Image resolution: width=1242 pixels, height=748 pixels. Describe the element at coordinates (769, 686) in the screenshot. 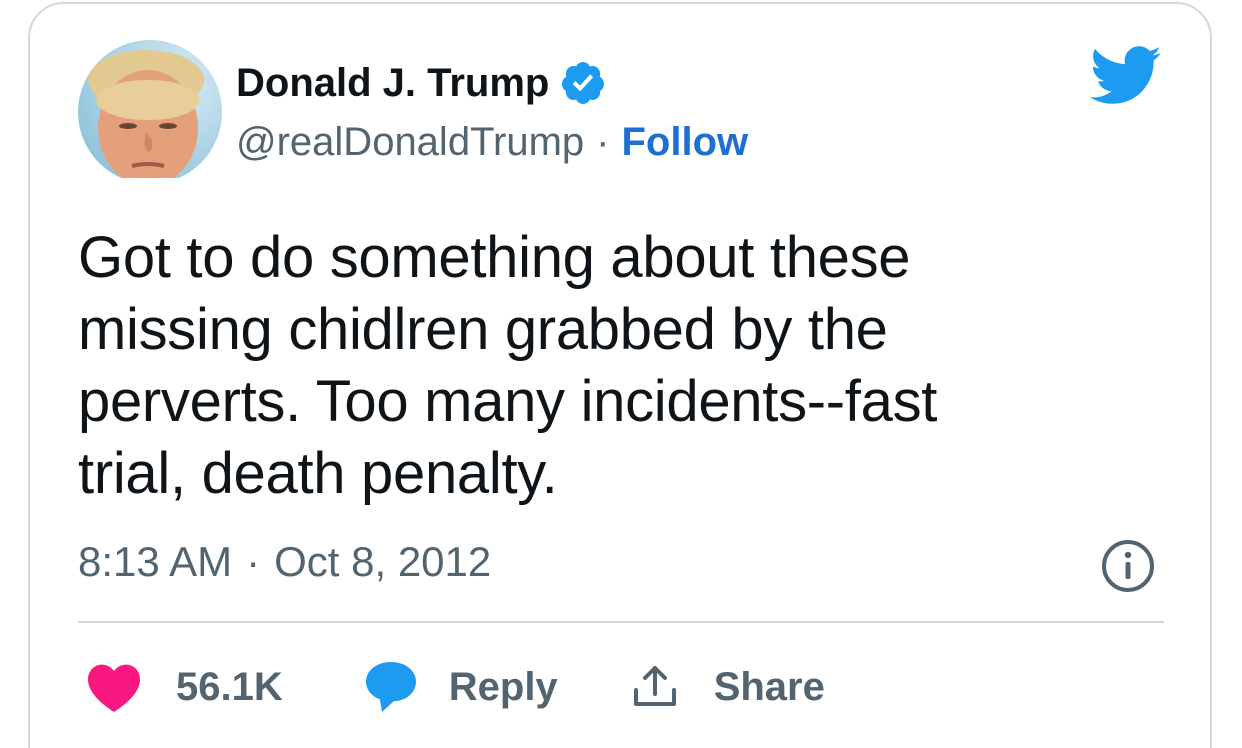

I see `share-label: Share` at that location.